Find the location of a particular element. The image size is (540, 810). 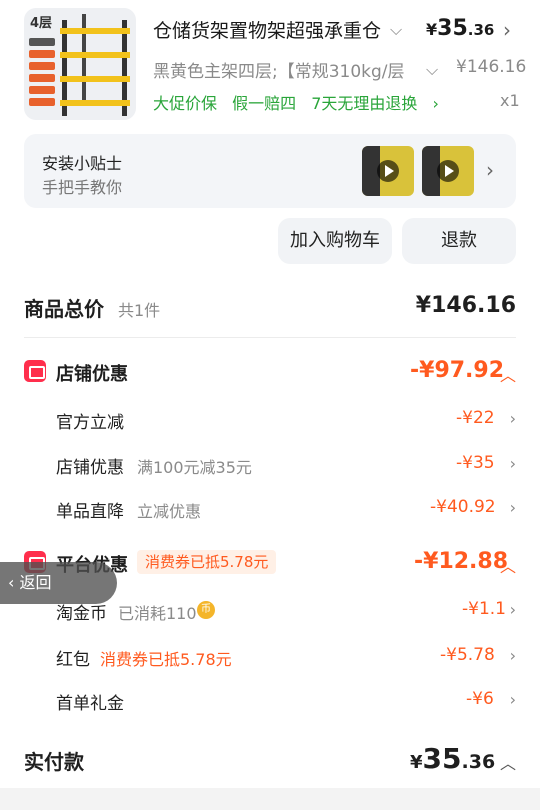

service-tags: 大促价保 假一赔四 7天无理由退换 › is located at coordinates (301, 102).